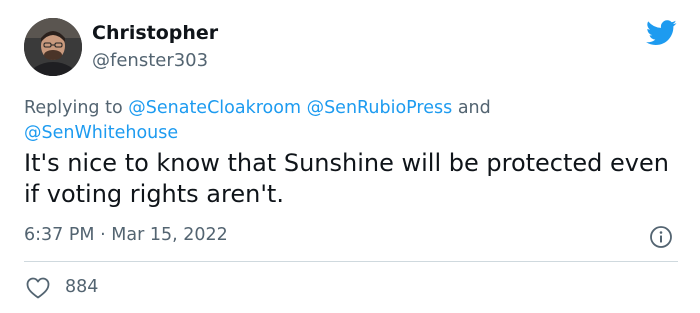 Image resolution: width=700 pixels, height=313 pixels. Describe the element at coordinates (214, 108) in the screenshot. I see `mention-link: @SenateCloakroom` at that location.